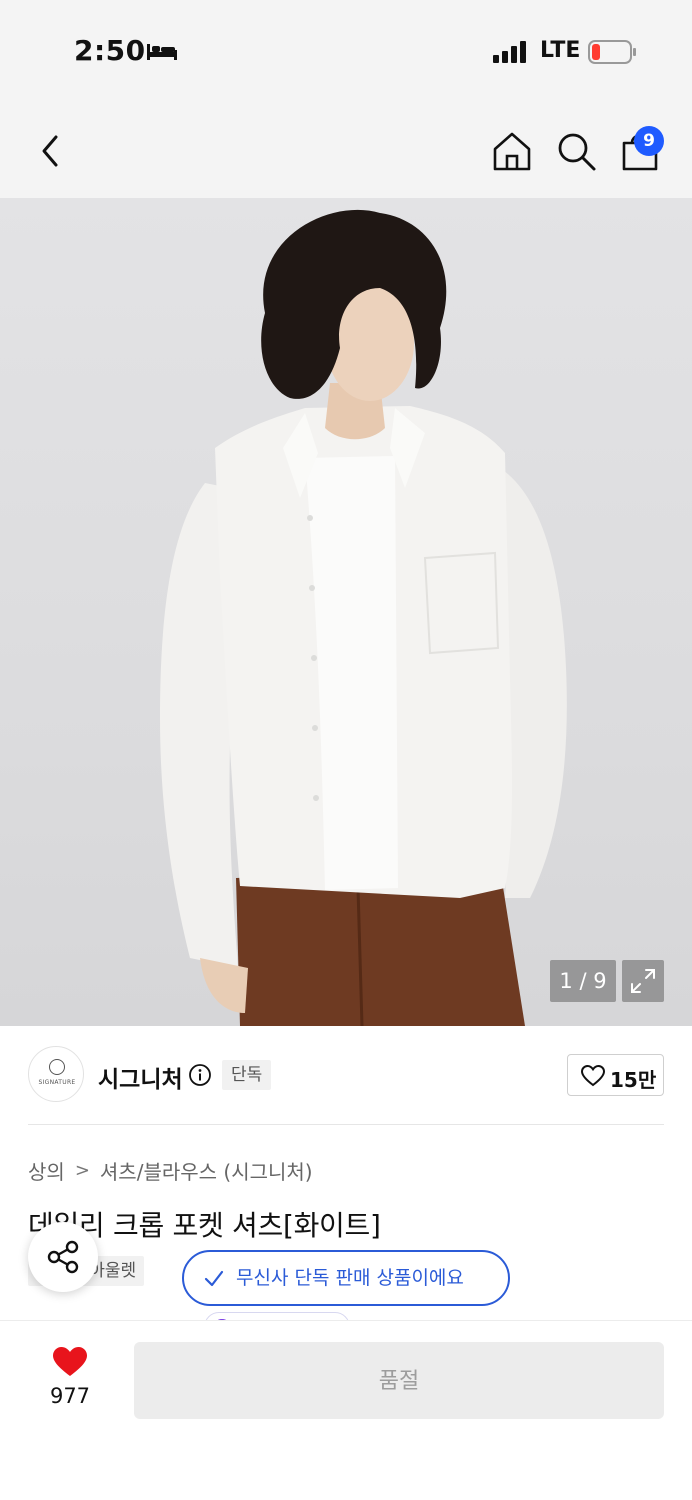 Image resolution: width=692 pixels, height=1500 pixels. Describe the element at coordinates (509, 52) in the screenshot. I see `signal-icon` at that location.